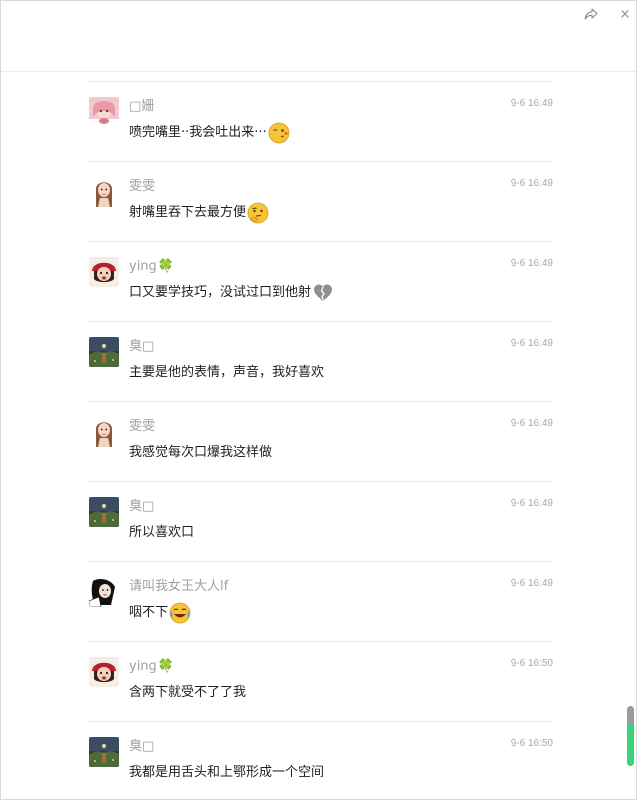 The image size is (637, 800). I want to click on message-text: 喷完嘴里··我会吐出来···, so click(209, 133).